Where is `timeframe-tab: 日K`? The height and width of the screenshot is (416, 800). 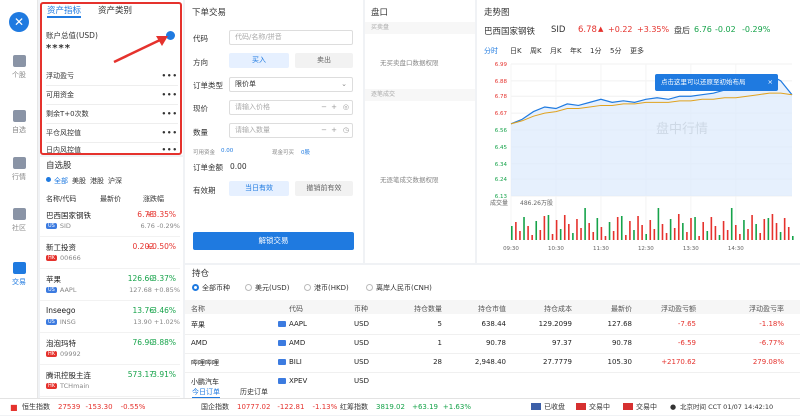 timeframe-tab: 日K is located at coordinates (516, 51).